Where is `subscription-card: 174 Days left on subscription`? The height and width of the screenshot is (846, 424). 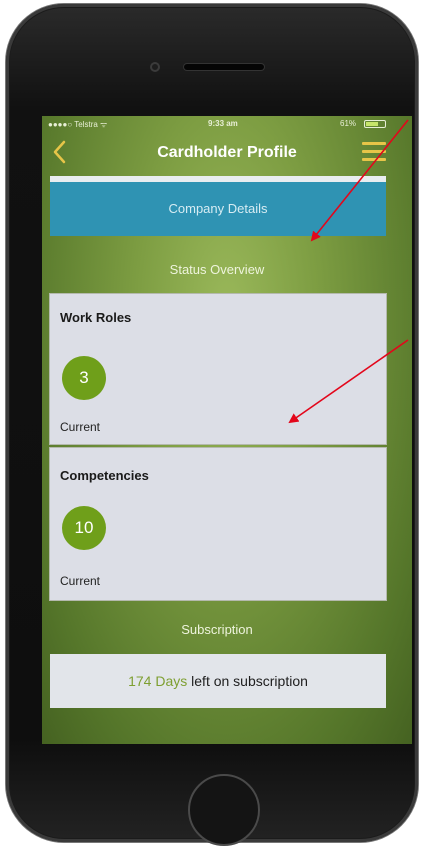
subscription-card: 174 Days left on subscription is located at coordinates (218, 681).